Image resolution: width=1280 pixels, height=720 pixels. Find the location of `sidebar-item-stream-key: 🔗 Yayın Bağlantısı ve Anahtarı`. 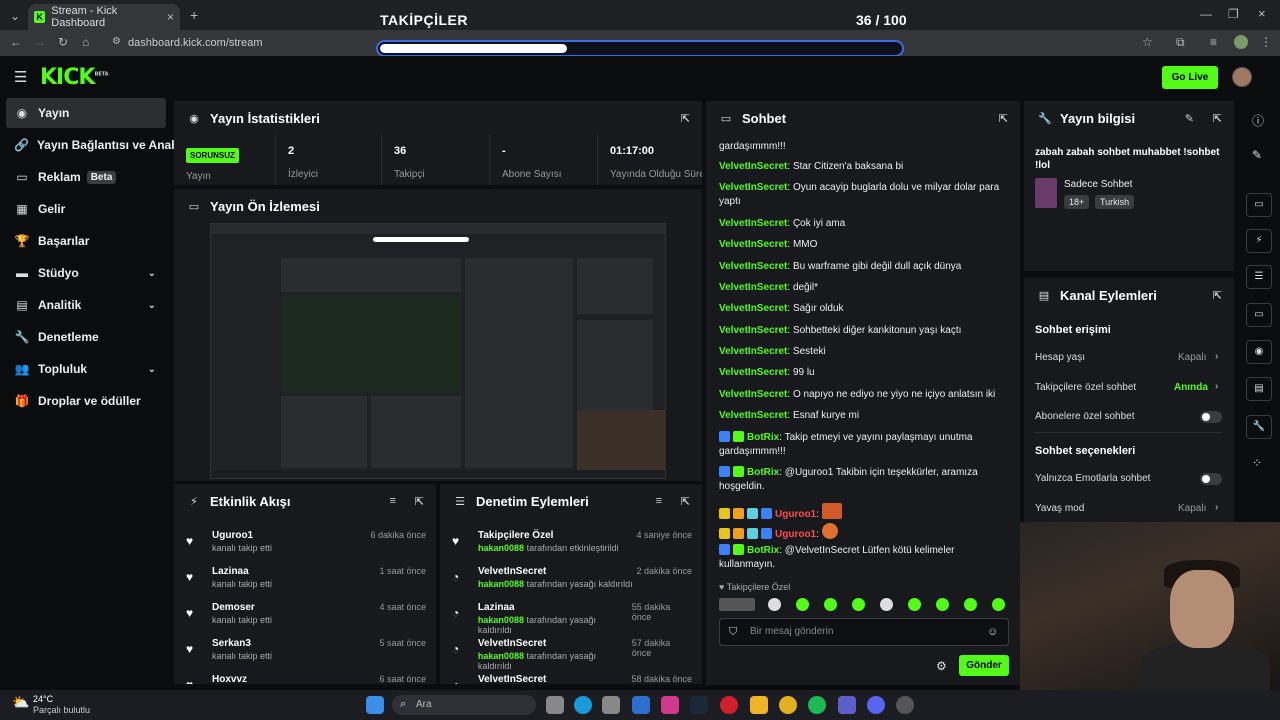

sidebar-item-stream-key: 🔗 Yayın Bağlantısı ve Anahtarı is located at coordinates (91, 145).